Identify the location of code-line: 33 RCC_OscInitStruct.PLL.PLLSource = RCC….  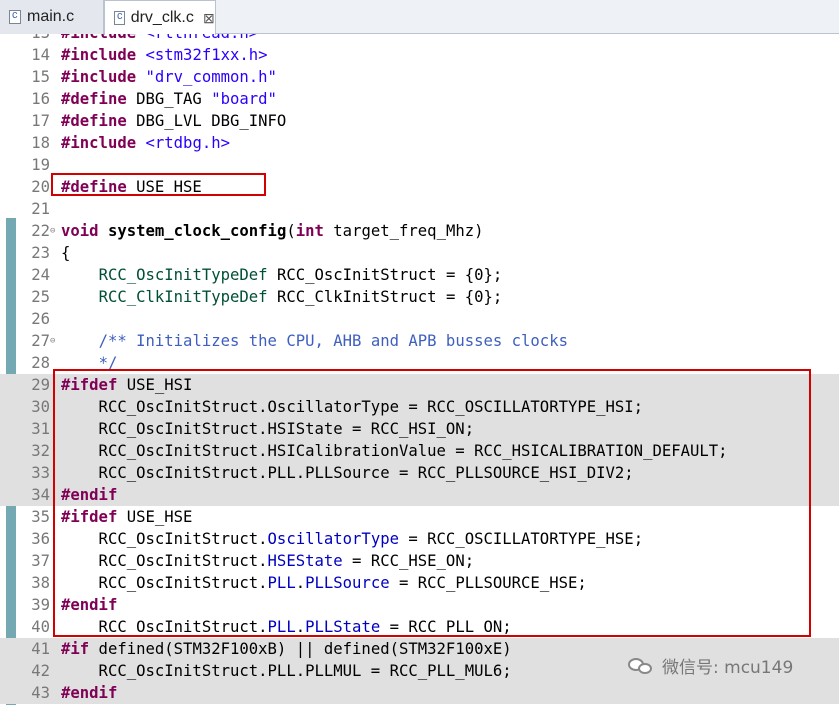
(419, 473).